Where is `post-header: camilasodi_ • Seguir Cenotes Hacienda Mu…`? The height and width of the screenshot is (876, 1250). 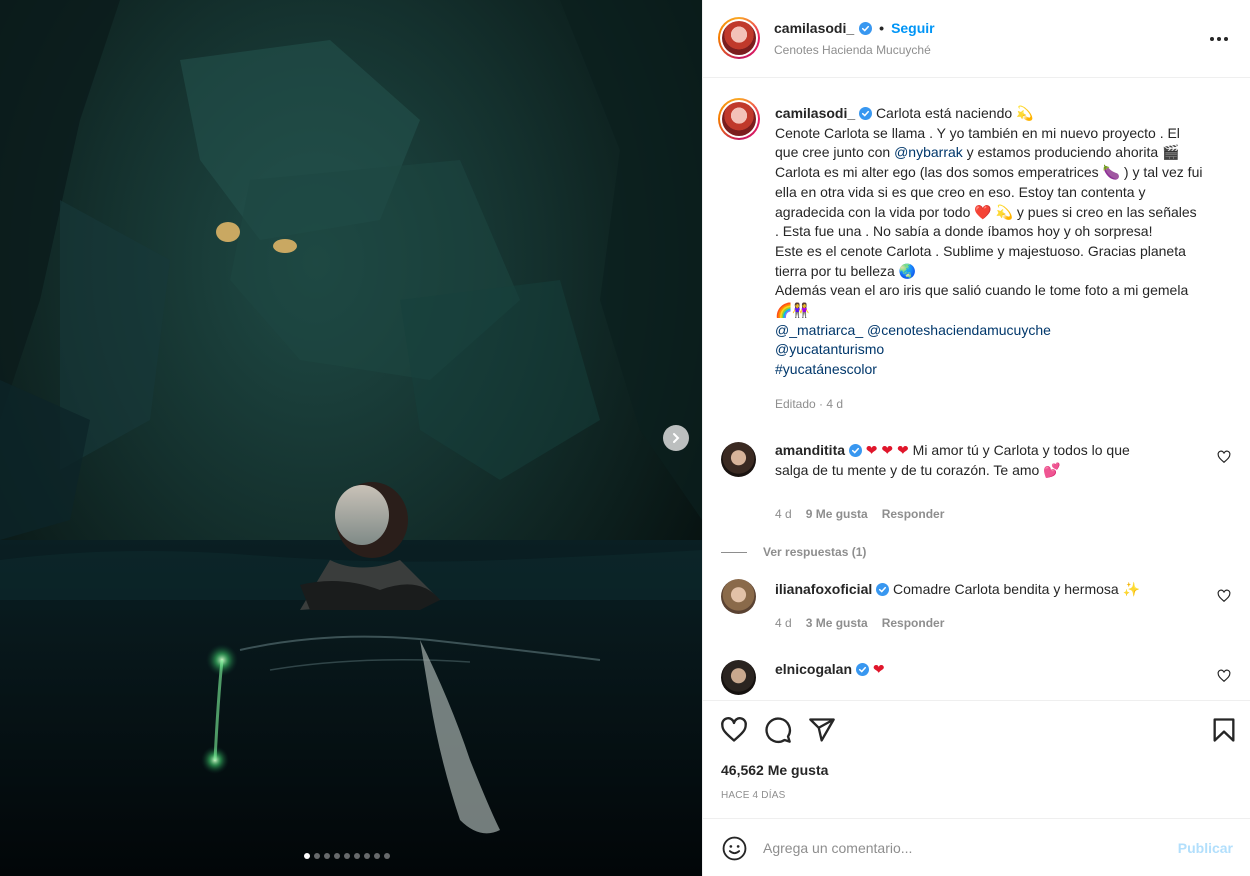 post-header: camilasodi_ • Seguir Cenotes Hacienda Mu… is located at coordinates (976, 39).